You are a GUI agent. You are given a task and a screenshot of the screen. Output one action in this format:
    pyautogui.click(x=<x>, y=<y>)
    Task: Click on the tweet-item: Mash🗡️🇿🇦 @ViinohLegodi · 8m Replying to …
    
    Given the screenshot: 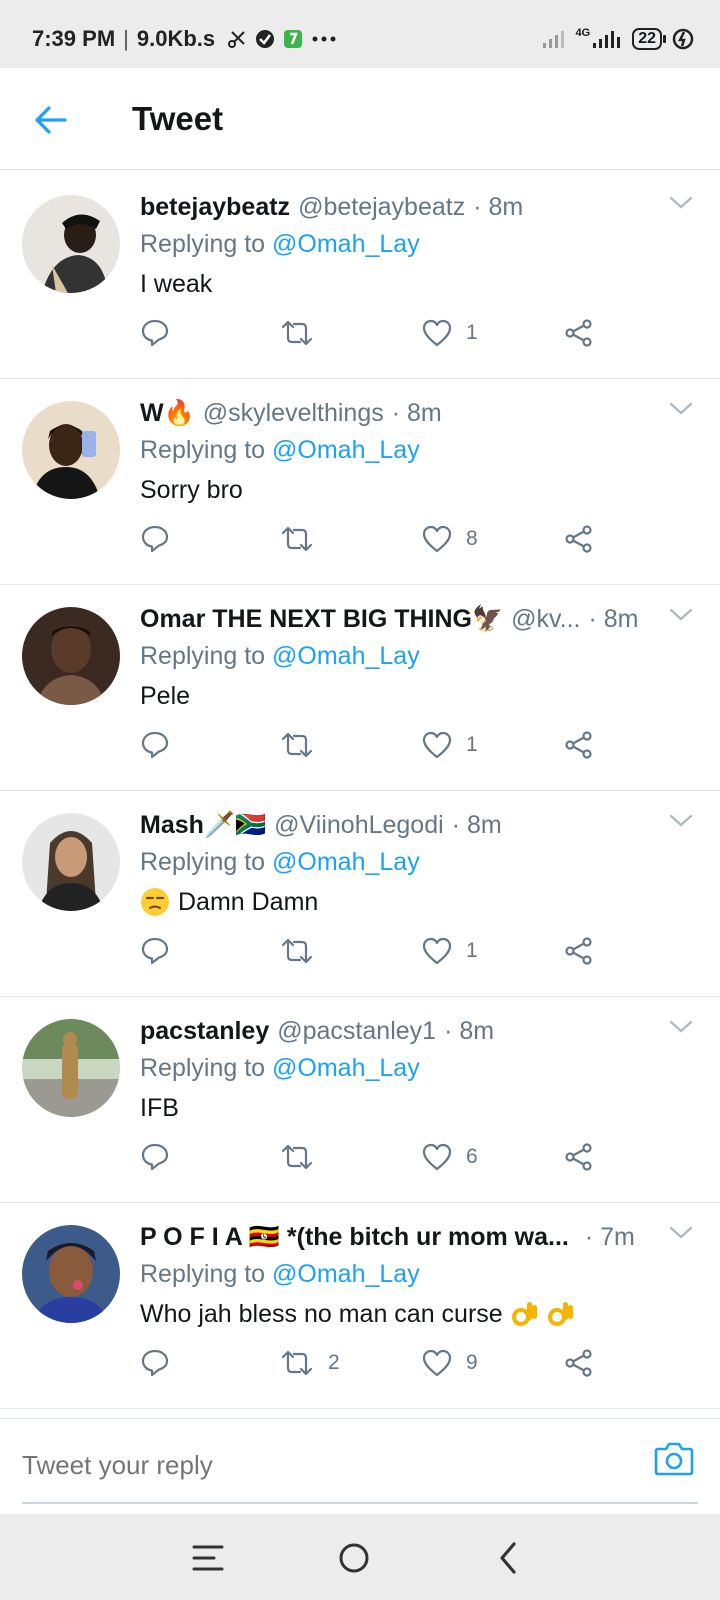 What is the action you would take?
    pyautogui.click(x=360, y=894)
    